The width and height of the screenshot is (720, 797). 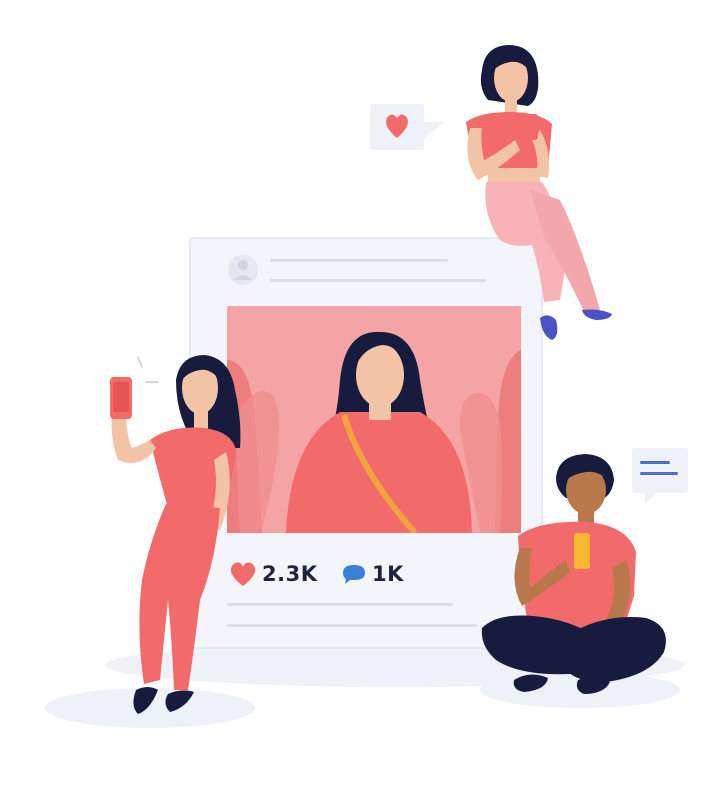 I want to click on heart-icon, so click(x=243, y=574).